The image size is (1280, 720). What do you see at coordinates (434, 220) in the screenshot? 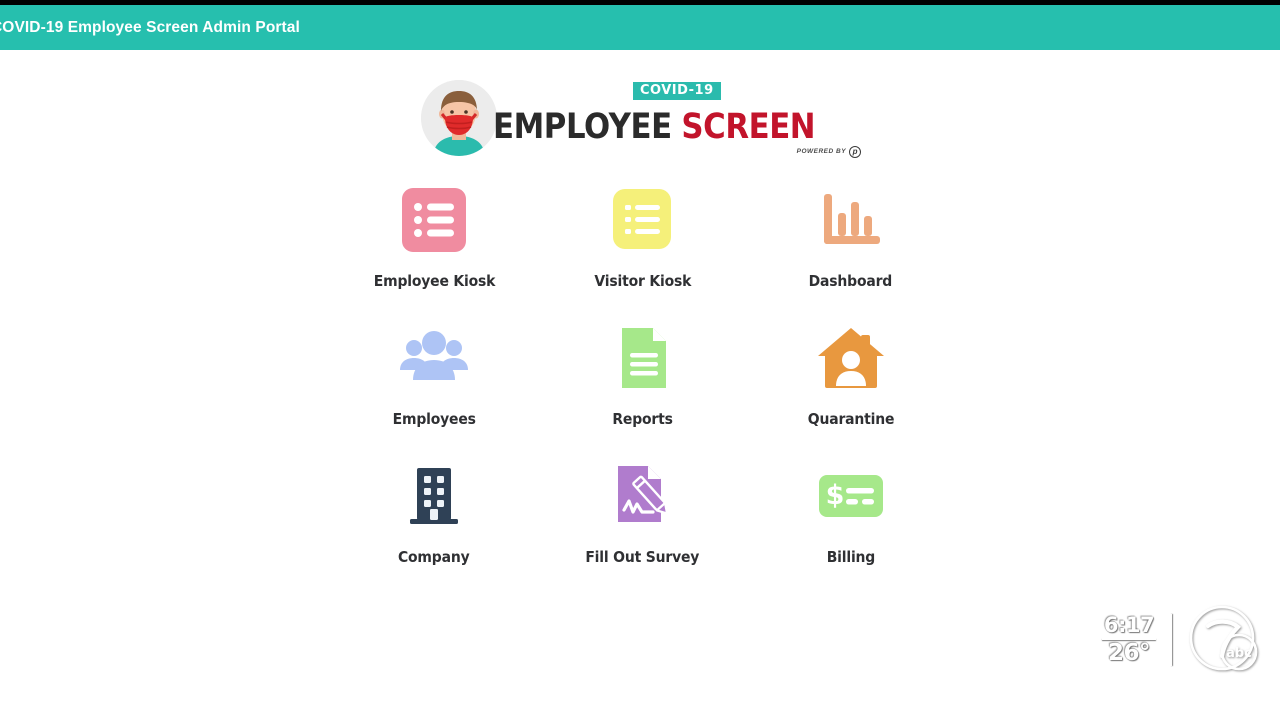
I see `checklist-icon` at bounding box center [434, 220].